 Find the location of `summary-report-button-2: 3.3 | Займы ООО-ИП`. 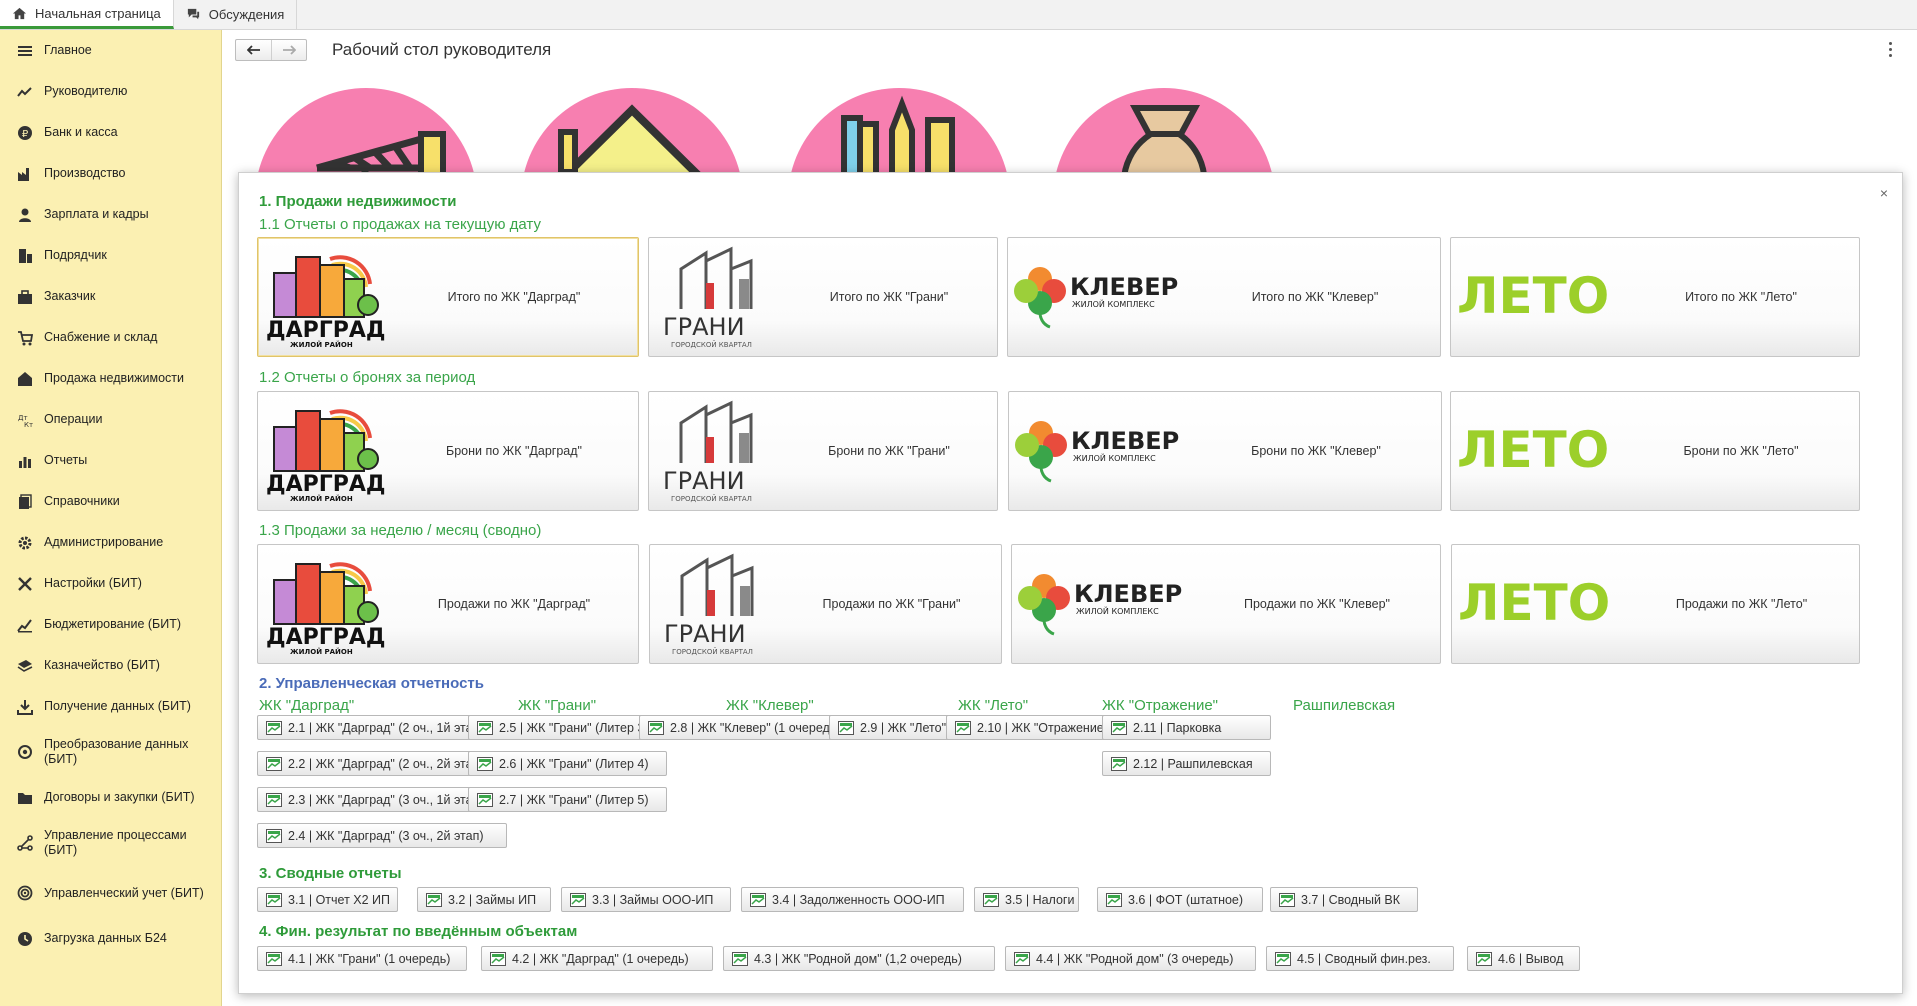

summary-report-button-2: 3.3 | Займы ООО-ИП is located at coordinates (646, 899).